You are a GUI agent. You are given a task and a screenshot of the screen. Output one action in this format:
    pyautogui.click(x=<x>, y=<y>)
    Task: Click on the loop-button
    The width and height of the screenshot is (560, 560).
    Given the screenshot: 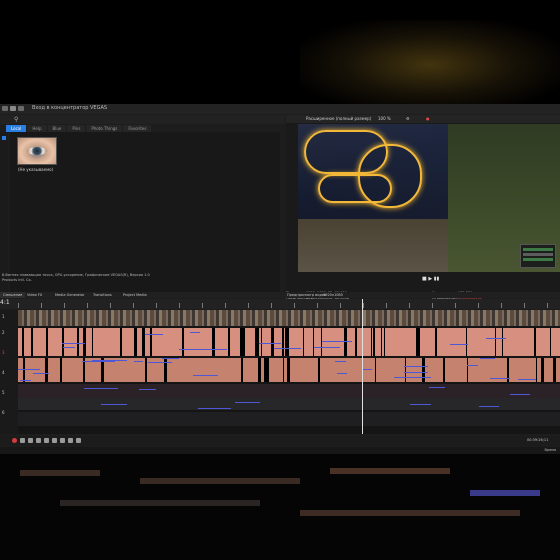 What is the action you would take?
    pyautogui.click(x=22, y=440)
    